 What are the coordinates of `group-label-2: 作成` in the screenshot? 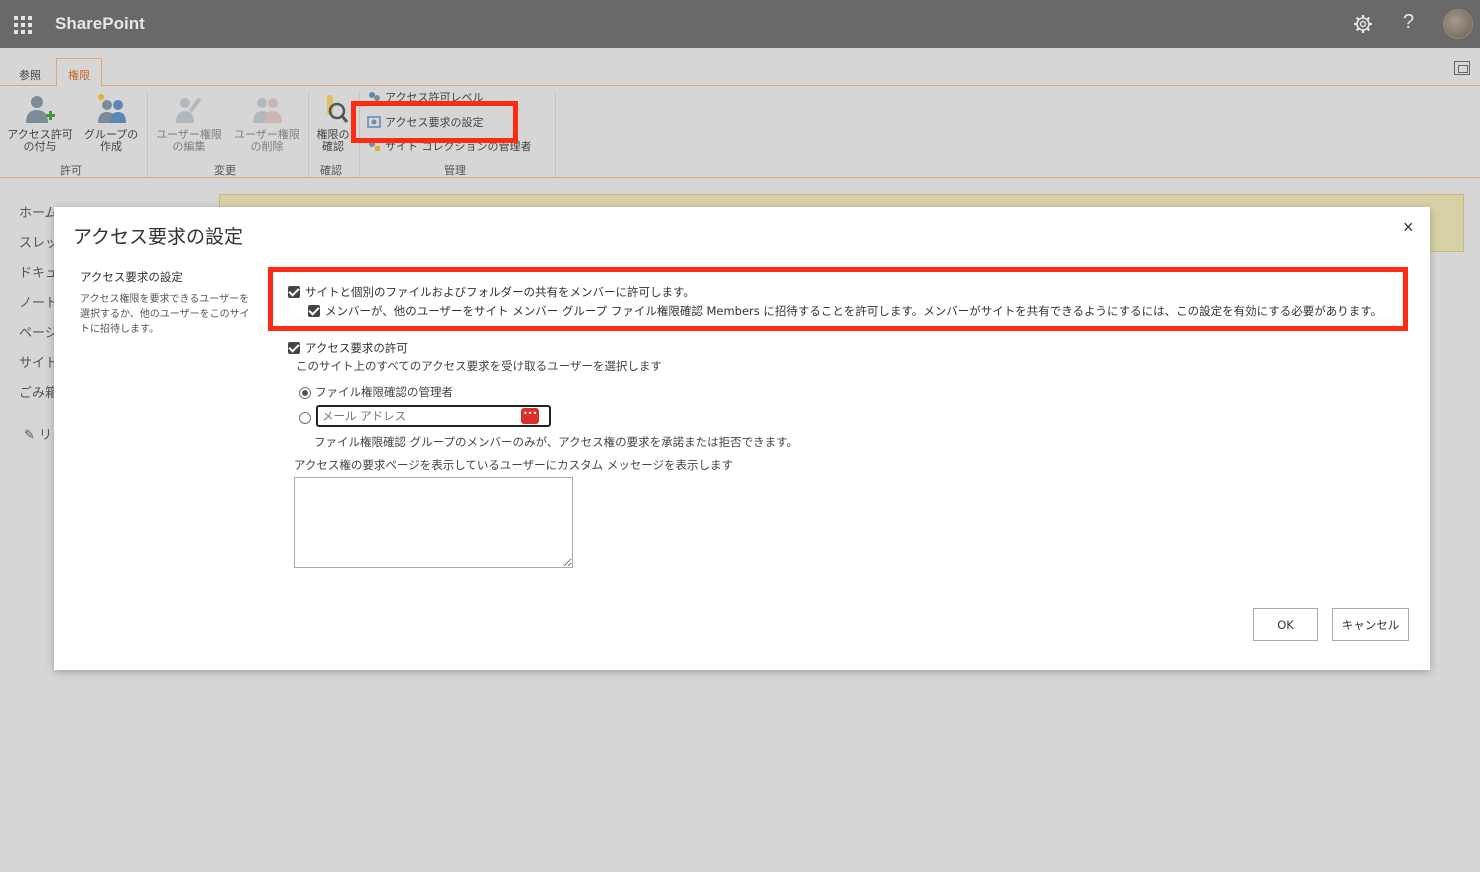 It's located at (111, 146).